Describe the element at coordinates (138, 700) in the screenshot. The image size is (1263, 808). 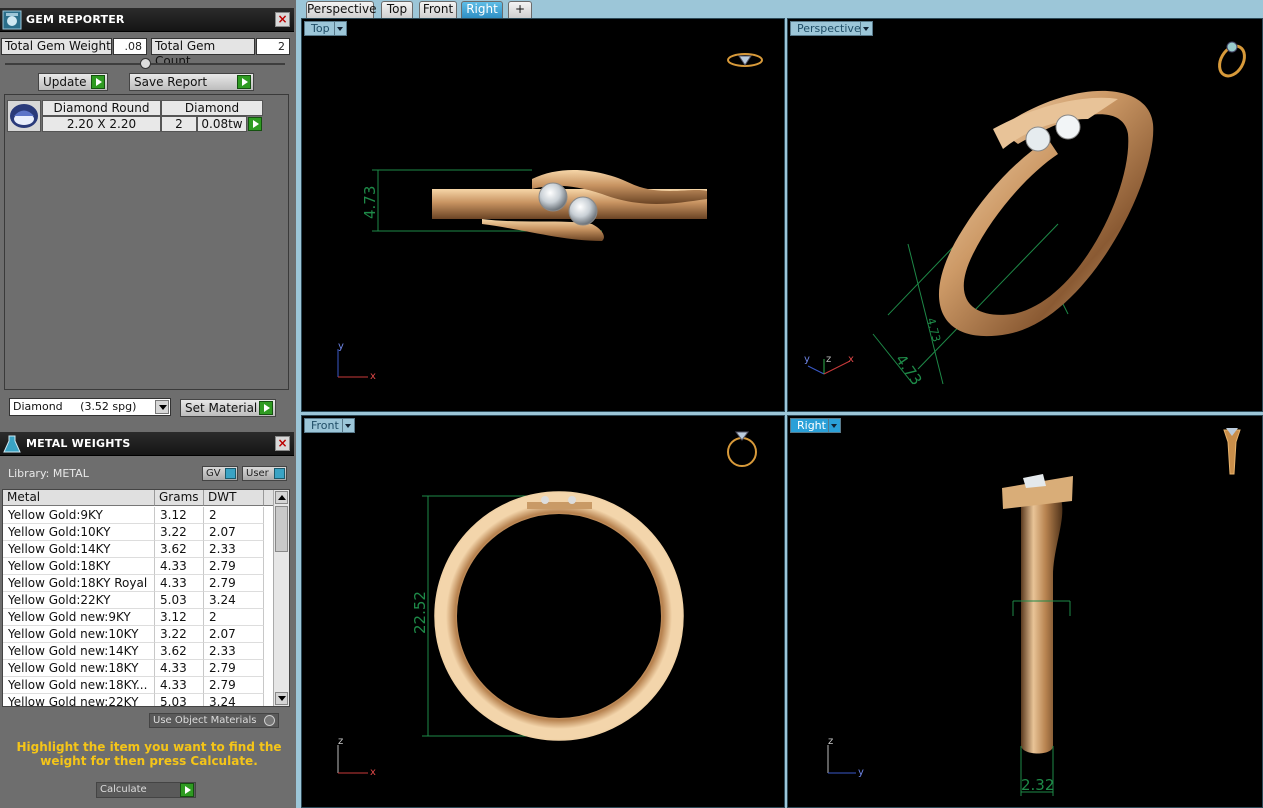
I see `table-row: Yellow Gold new:22KY 5.03 3.24` at that location.